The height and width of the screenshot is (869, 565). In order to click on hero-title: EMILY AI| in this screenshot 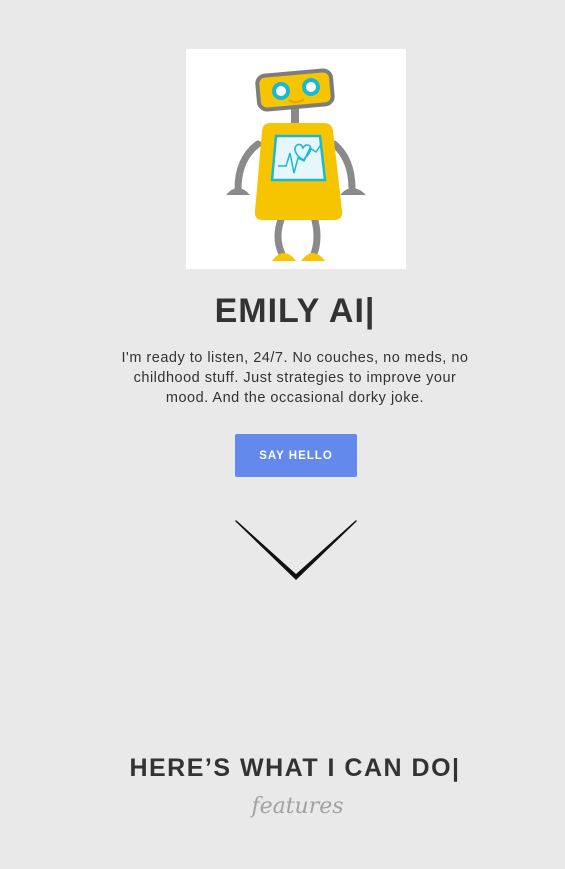, I will do `click(282, 311)`.